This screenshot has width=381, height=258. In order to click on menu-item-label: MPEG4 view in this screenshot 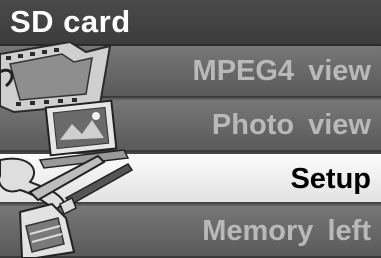, I will do `click(281, 71)`.